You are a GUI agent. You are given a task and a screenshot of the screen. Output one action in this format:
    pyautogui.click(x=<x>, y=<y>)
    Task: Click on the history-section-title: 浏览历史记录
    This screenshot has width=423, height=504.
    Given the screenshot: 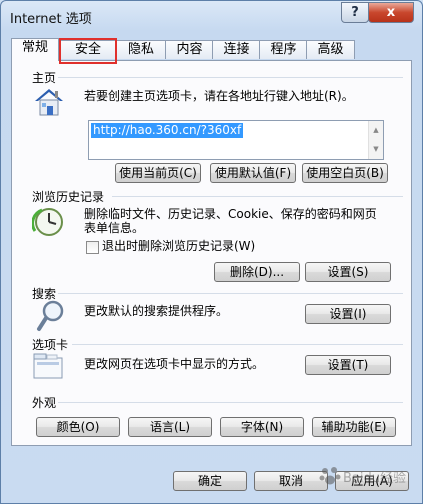 What is the action you would take?
    pyautogui.click(x=68, y=197)
    